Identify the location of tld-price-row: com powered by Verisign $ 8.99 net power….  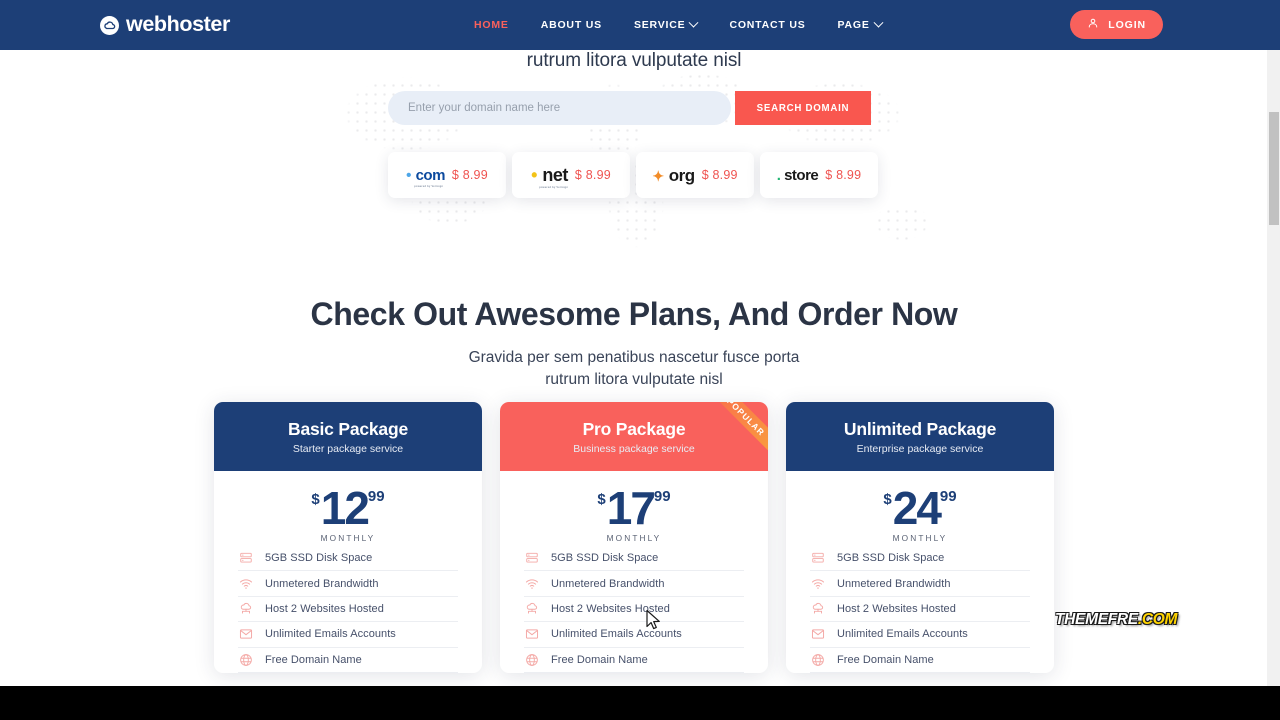
(636, 175).